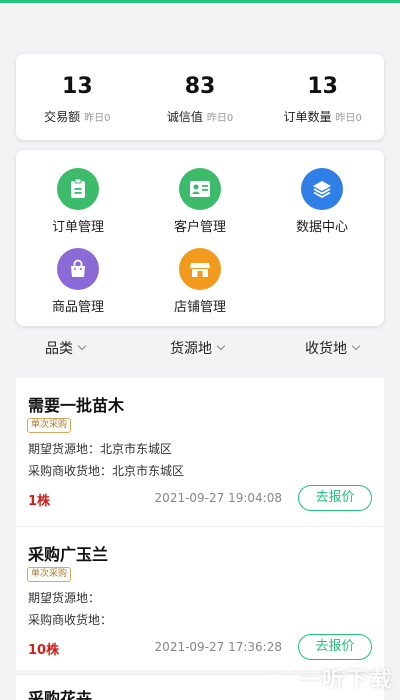 The width and height of the screenshot is (400, 700). What do you see at coordinates (200, 189) in the screenshot?
I see `id-card-icon` at bounding box center [200, 189].